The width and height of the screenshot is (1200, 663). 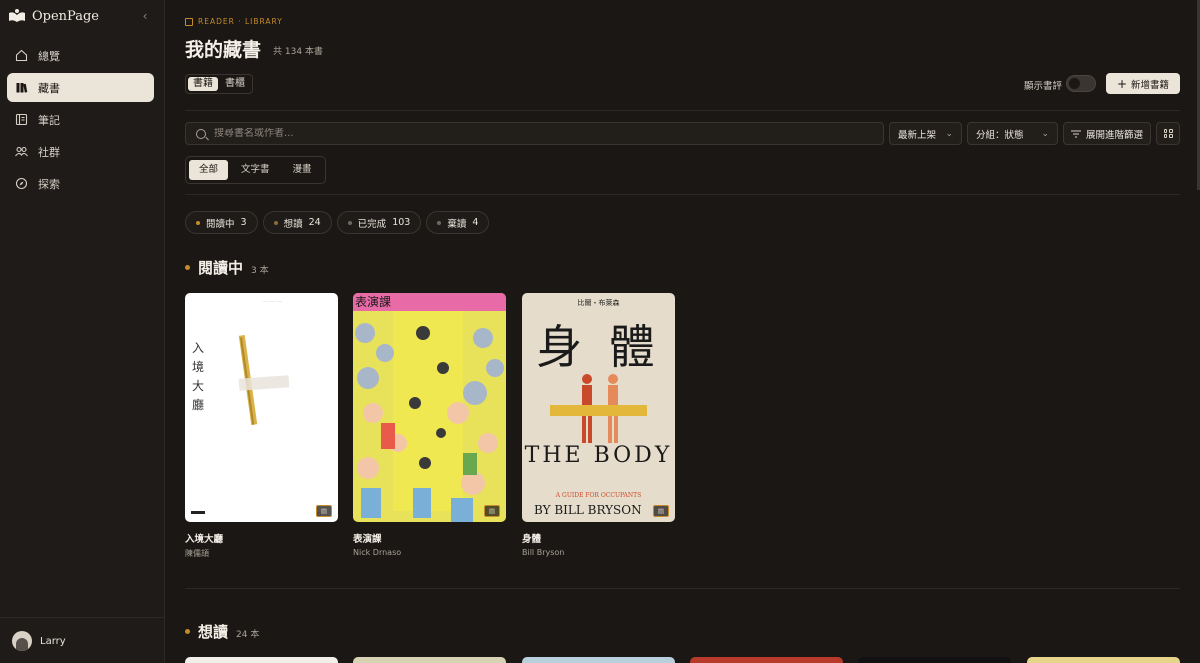 What do you see at coordinates (1143, 83) in the screenshot?
I see `add-book-button: + 新增書籍` at bounding box center [1143, 83].